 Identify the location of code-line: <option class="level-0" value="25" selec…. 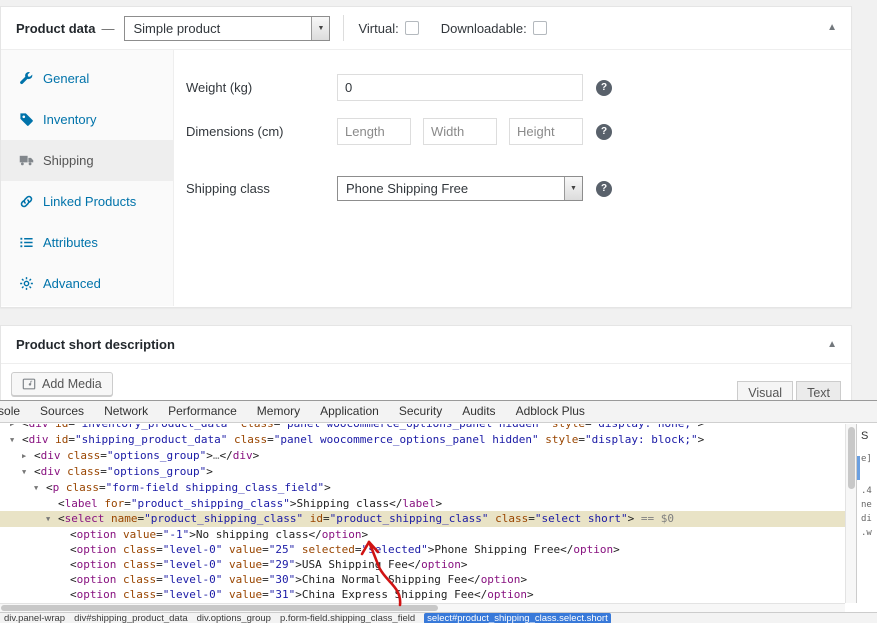
(422, 549).